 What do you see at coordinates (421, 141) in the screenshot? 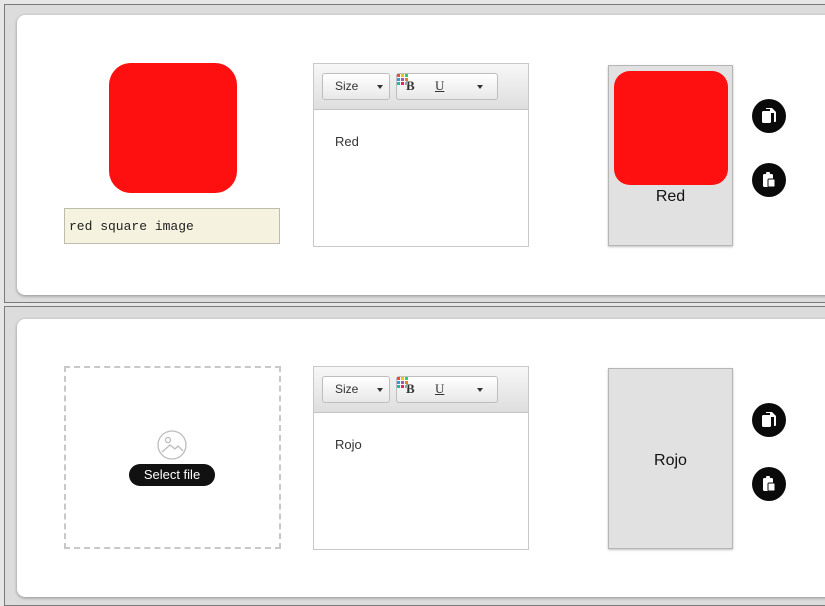
I see `editor-content: Red` at bounding box center [421, 141].